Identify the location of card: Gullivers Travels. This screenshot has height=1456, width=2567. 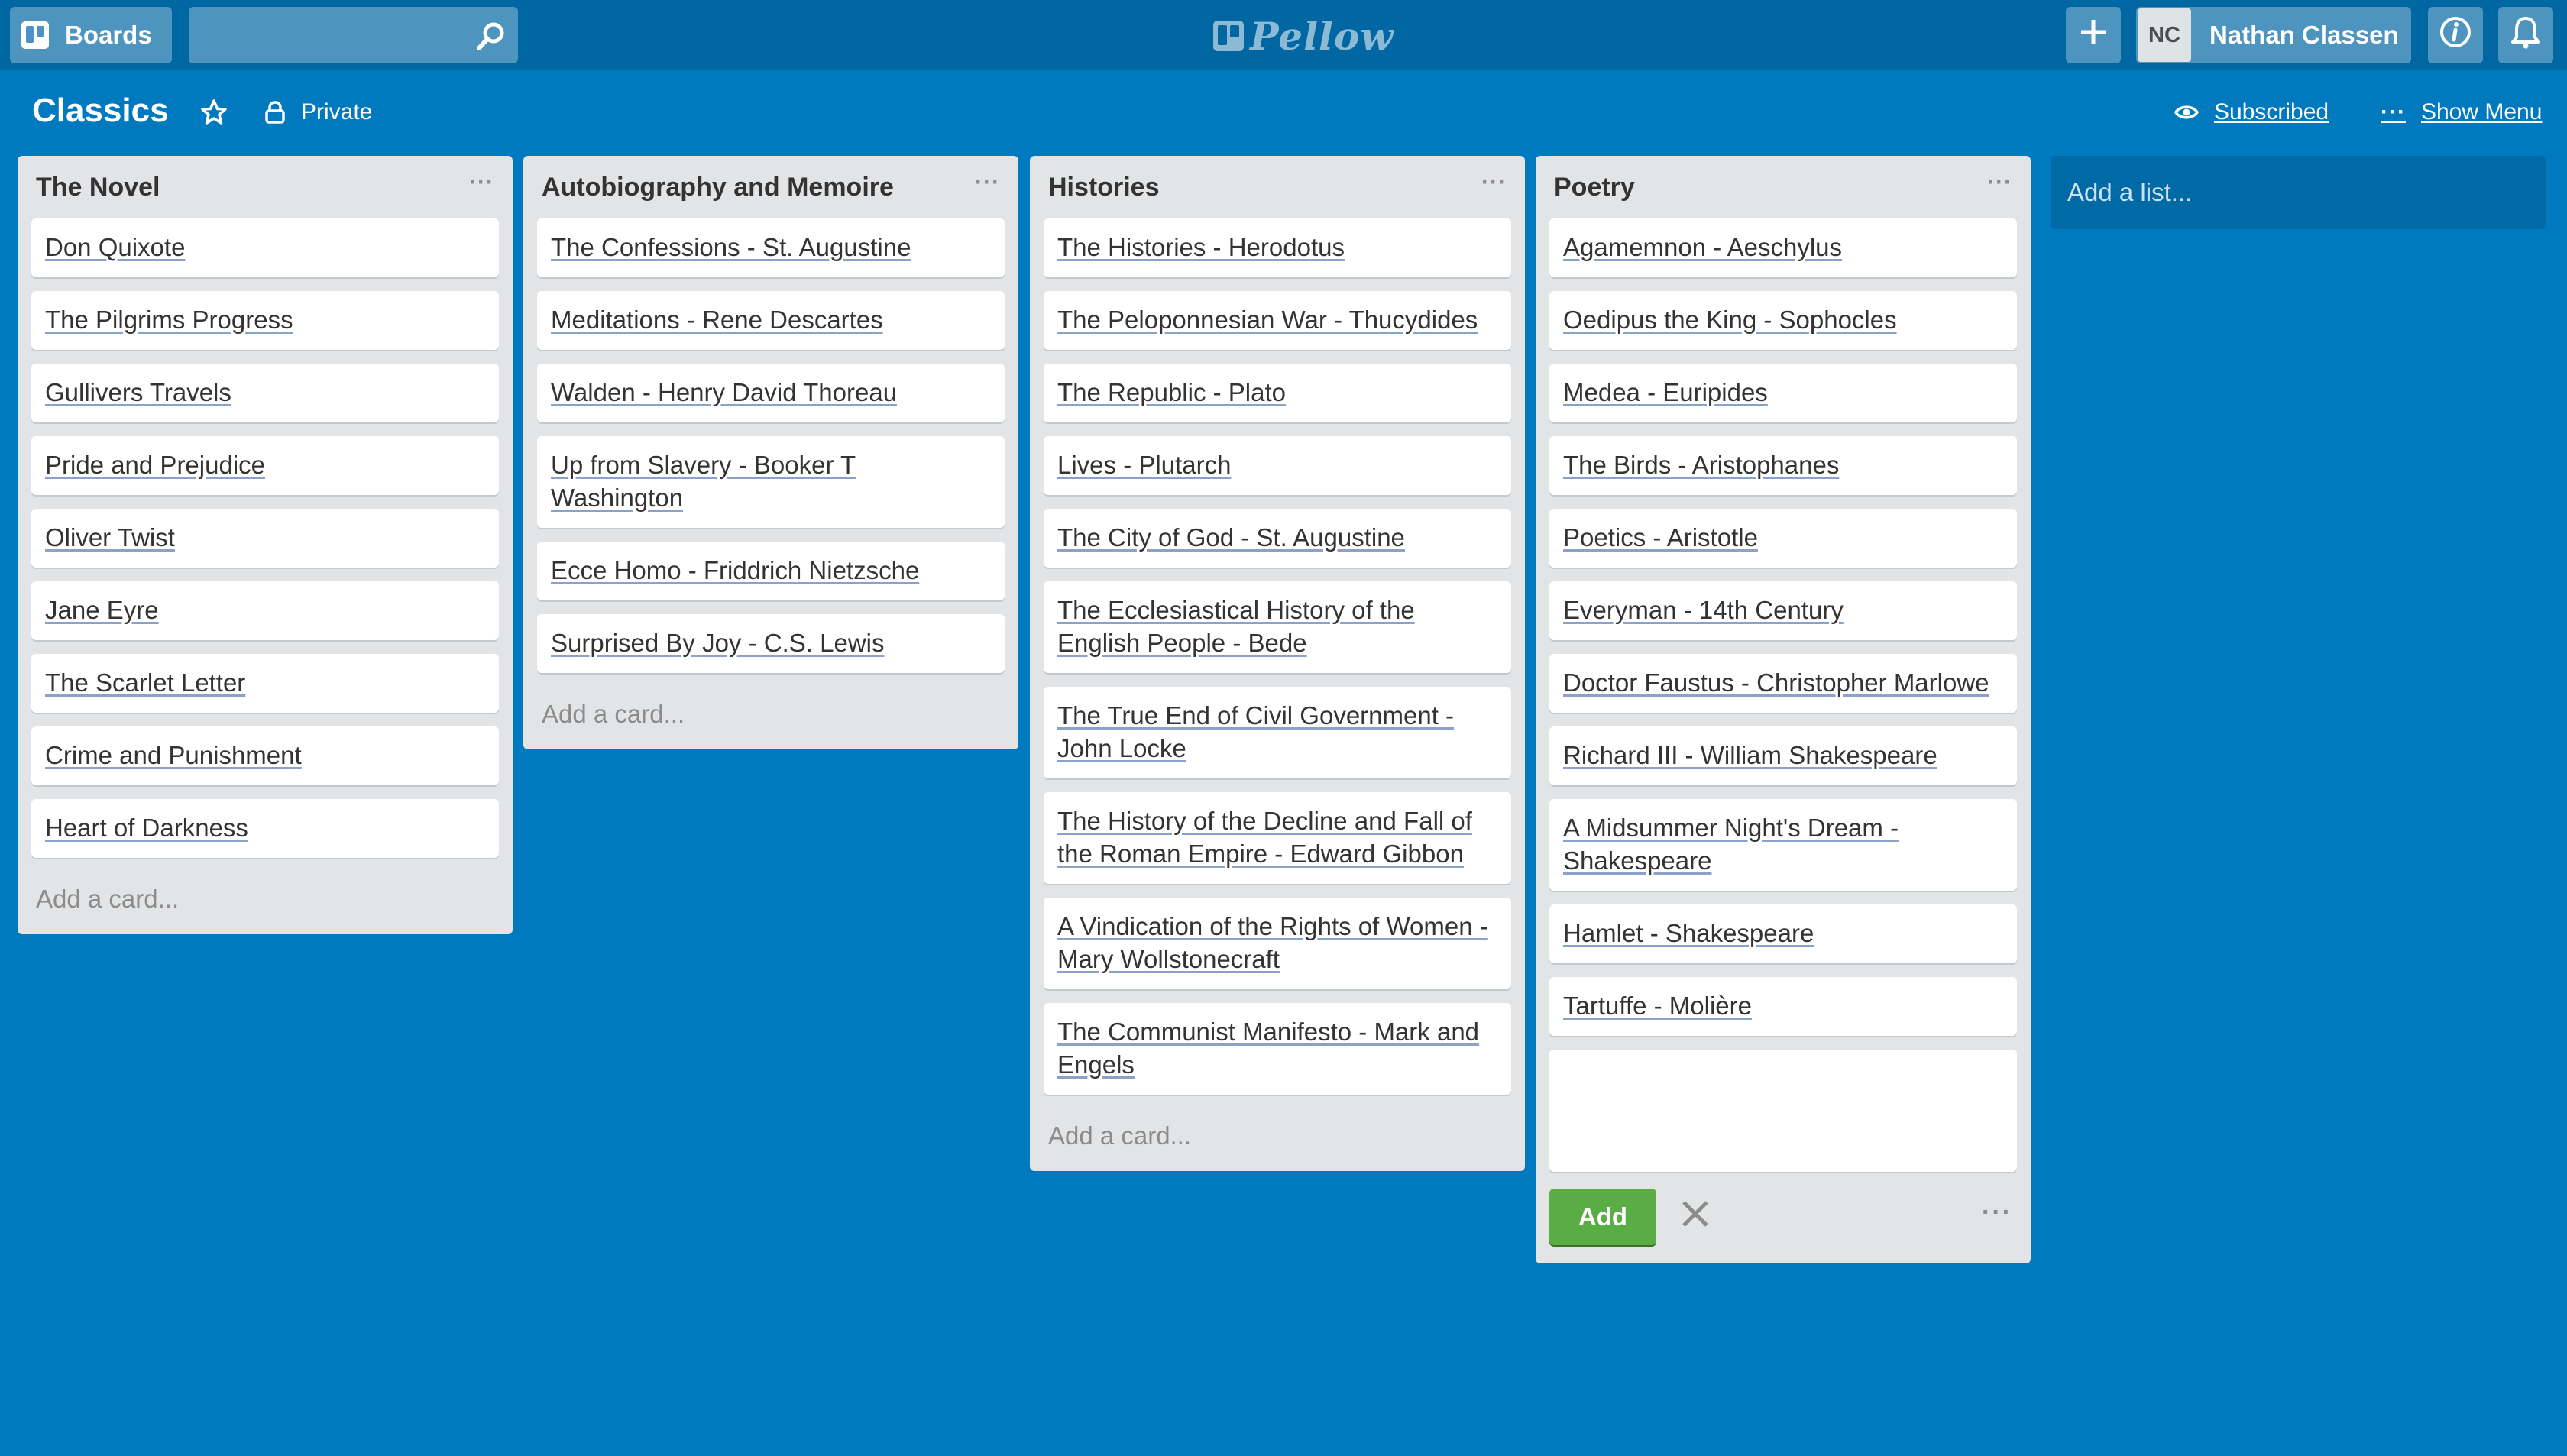
(265, 393).